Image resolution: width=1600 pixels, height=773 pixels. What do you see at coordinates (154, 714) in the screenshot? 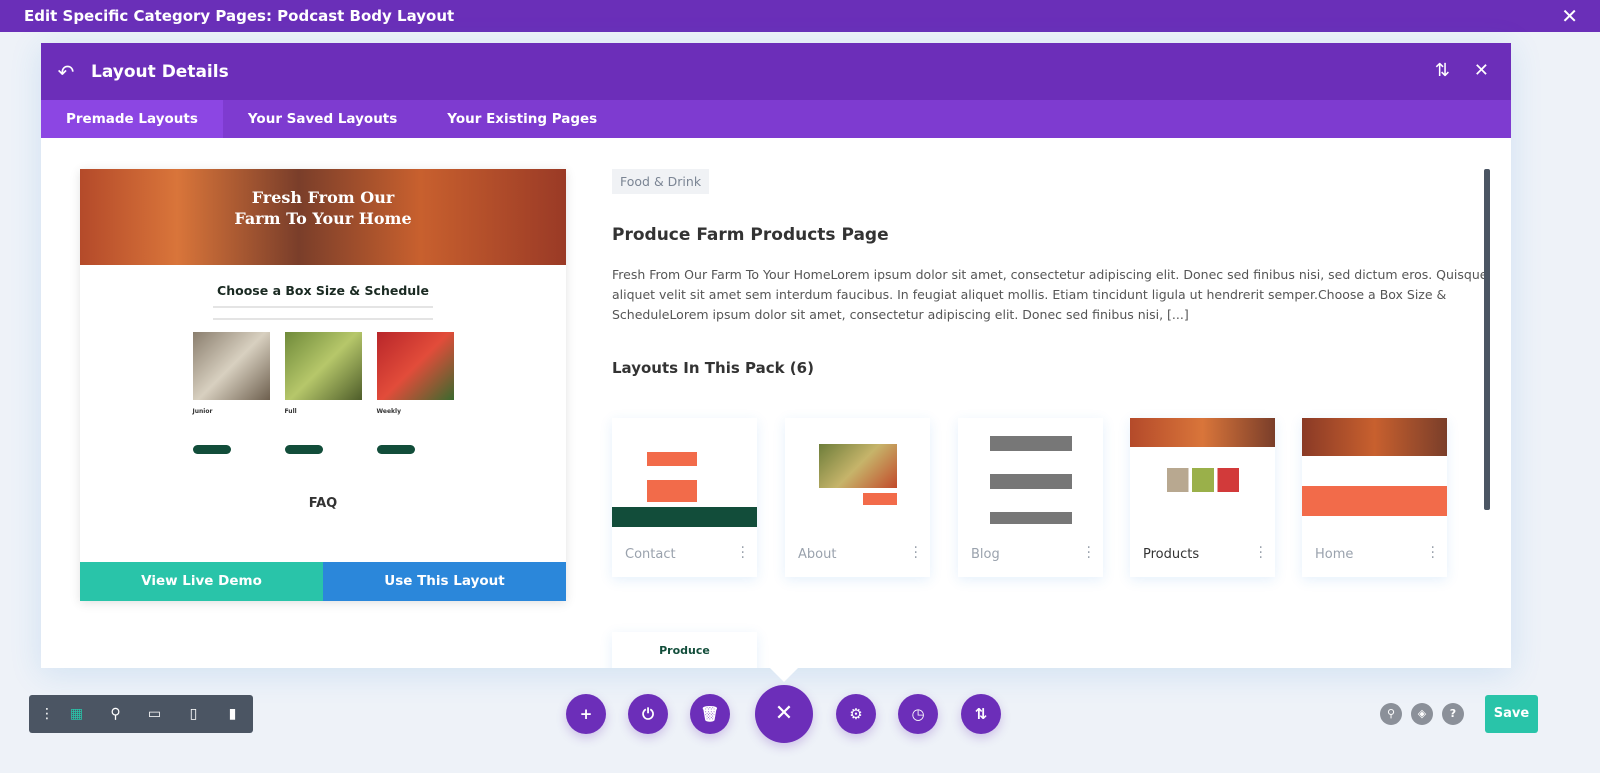
I see `desktop-icon: ▭` at bounding box center [154, 714].